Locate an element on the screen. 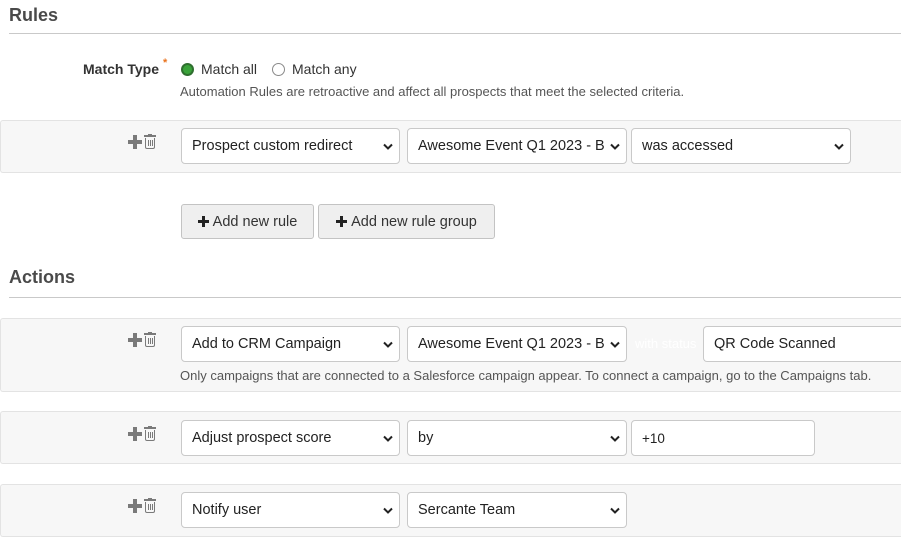  rules-heading: Rules is located at coordinates (34, 15).